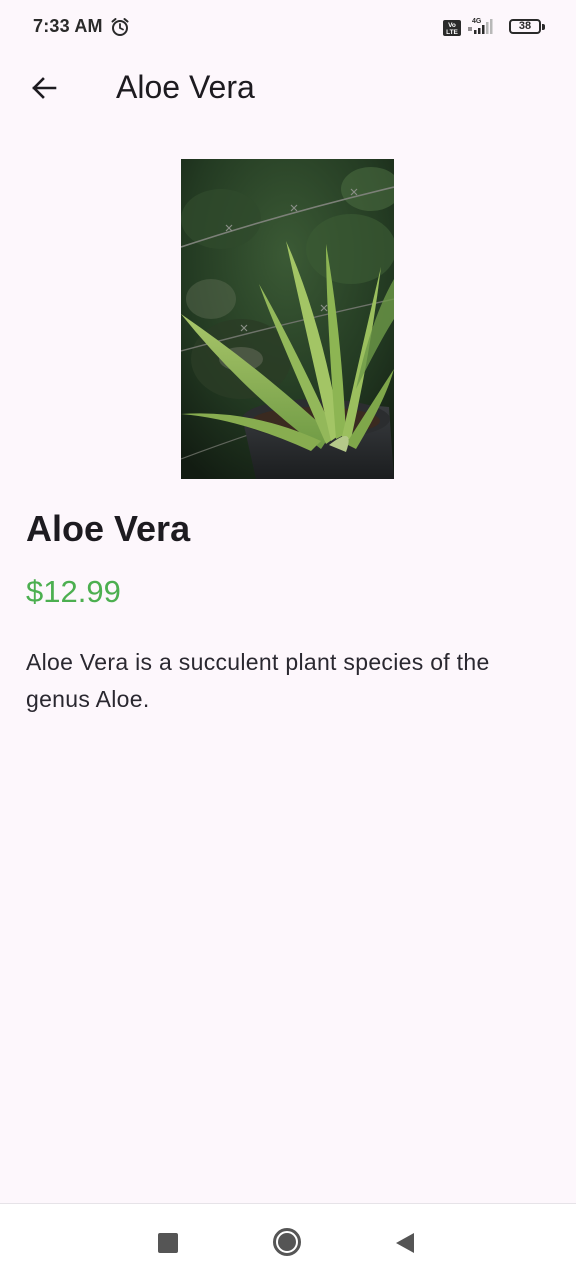  What do you see at coordinates (73, 591) in the screenshot?
I see `product-price: $12.99` at bounding box center [73, 591].